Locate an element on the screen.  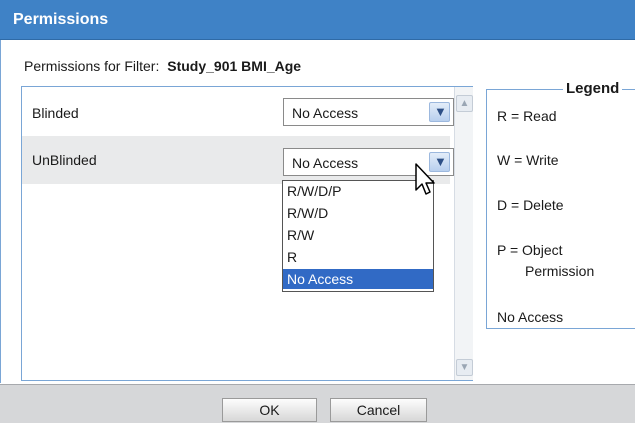
row-label-blinded: Blinded is located at coordinates (55, 113).